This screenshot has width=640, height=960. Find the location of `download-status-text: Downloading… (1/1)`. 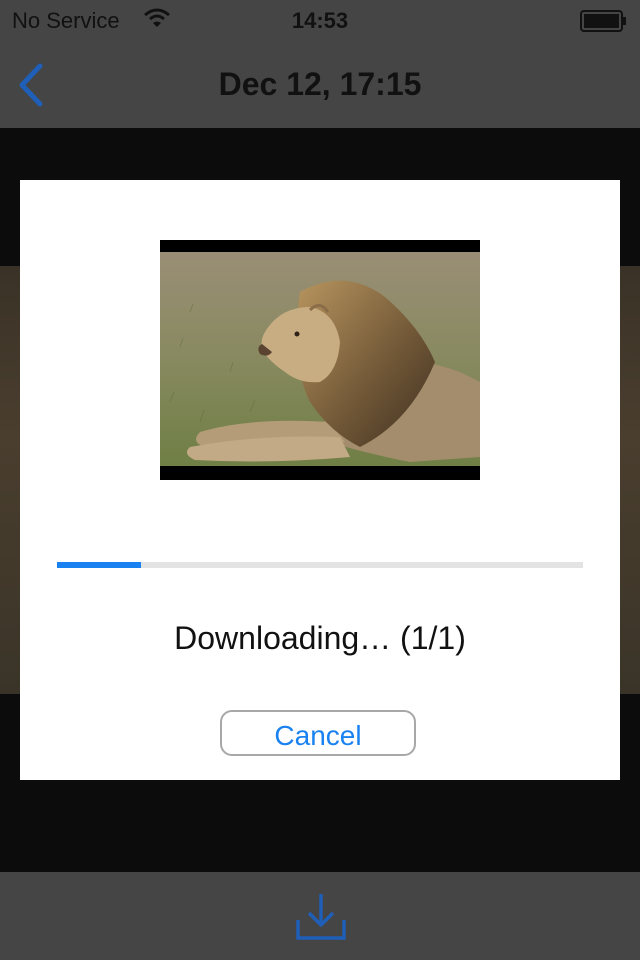

download-status-text: Downloading… (1/1) is located at coordinates (320, 638).